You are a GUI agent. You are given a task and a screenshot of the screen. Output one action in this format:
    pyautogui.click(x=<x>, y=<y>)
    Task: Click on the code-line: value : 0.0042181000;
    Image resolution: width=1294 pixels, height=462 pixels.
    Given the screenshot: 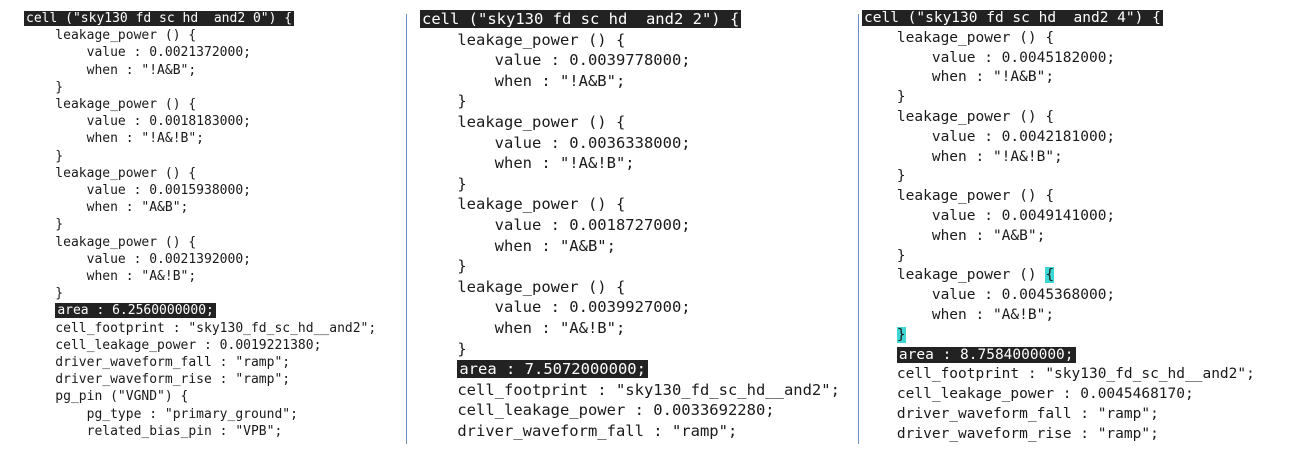 What is the action you would take?
    pyautogui.click(x=989, y=136)
    